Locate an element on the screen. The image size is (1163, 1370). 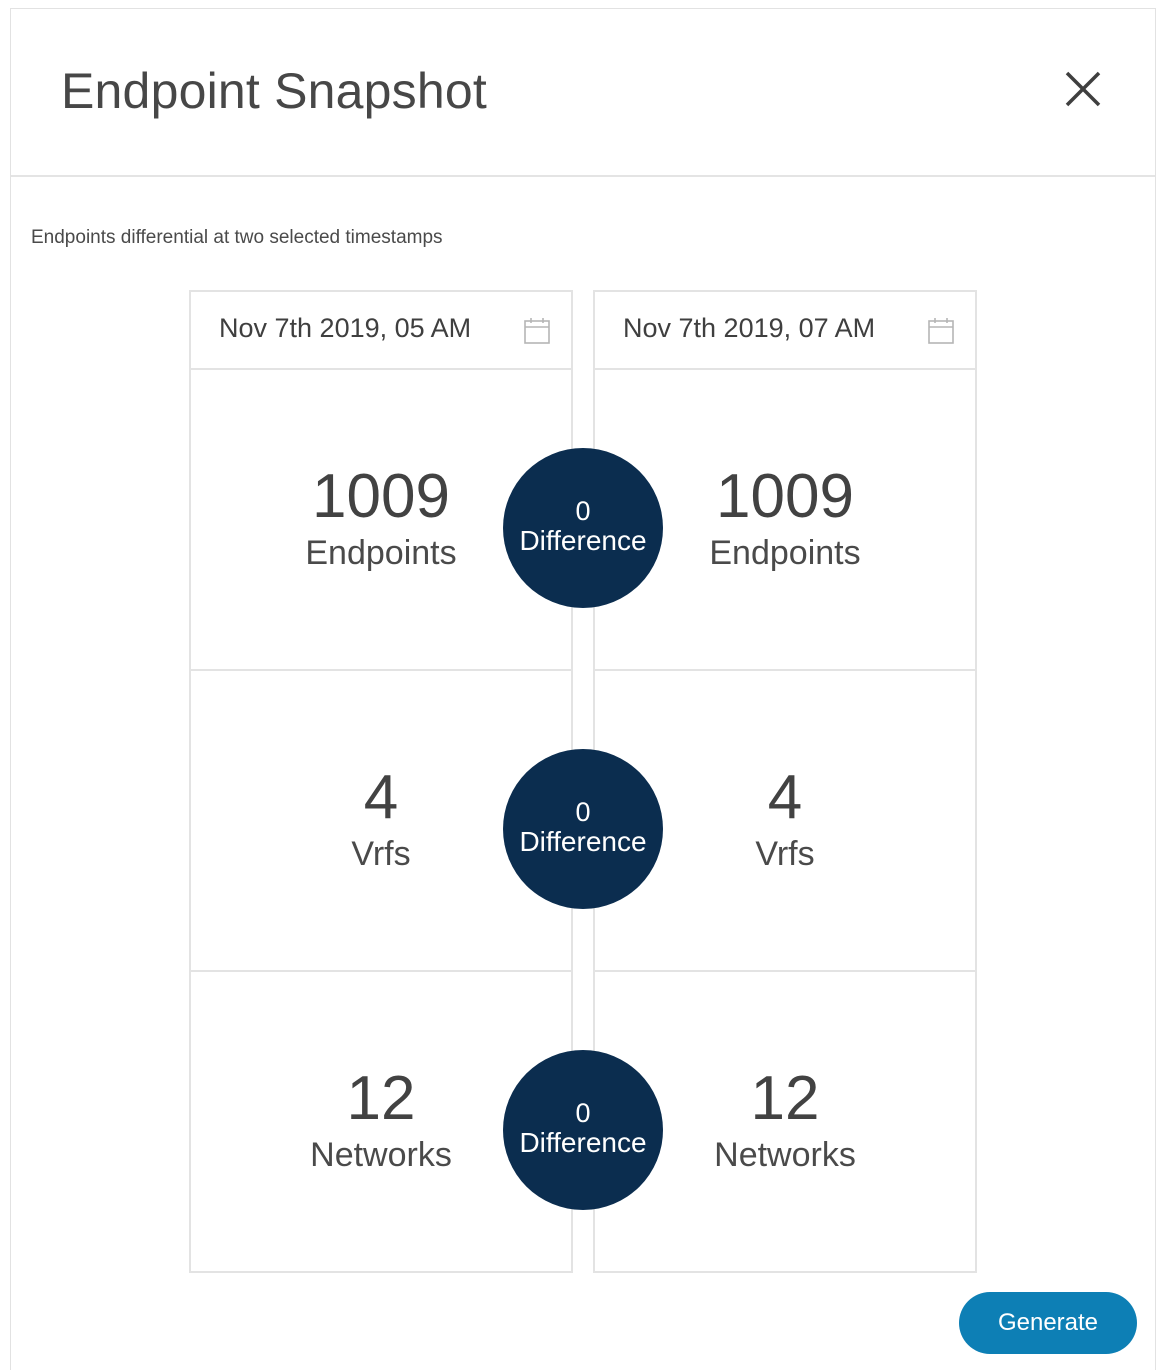
difference-badge-vrfs: 0 Difference is located at coordinates (583, 829).